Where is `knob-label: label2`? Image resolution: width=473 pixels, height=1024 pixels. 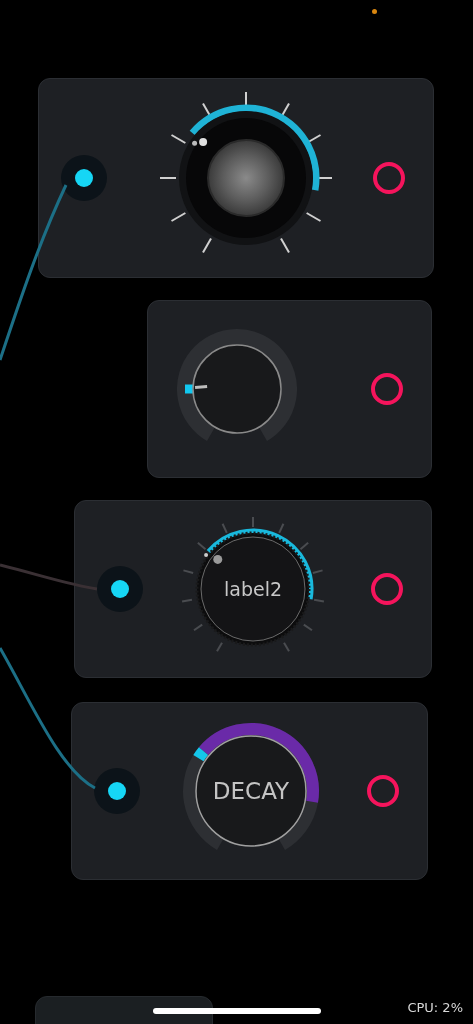 knob-label: label2 is located at coordinates (253, 589).